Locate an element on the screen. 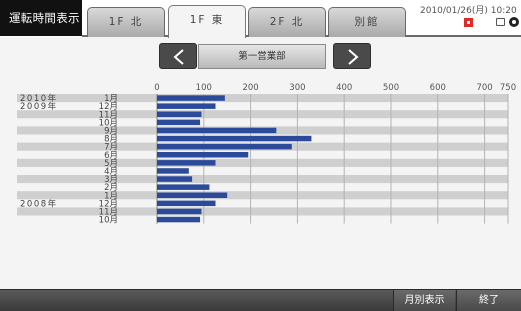 Image resolution: width=521 pixels, height=311 pixels. x-tick-label: 600 is located at coordinates (438, 88).